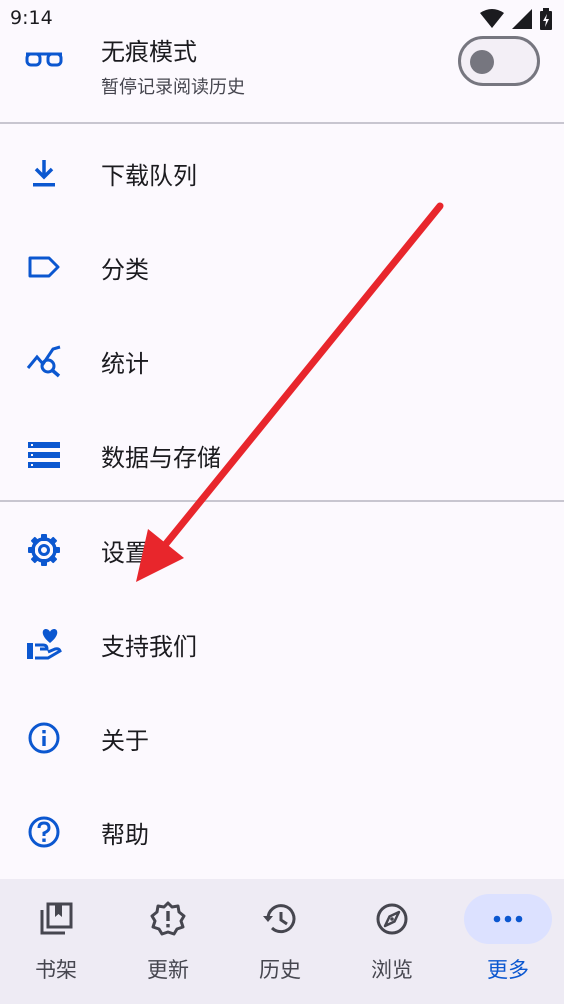 The image size is (564, 1004). I want to click on nav-more: 更多, so click(508, 941).